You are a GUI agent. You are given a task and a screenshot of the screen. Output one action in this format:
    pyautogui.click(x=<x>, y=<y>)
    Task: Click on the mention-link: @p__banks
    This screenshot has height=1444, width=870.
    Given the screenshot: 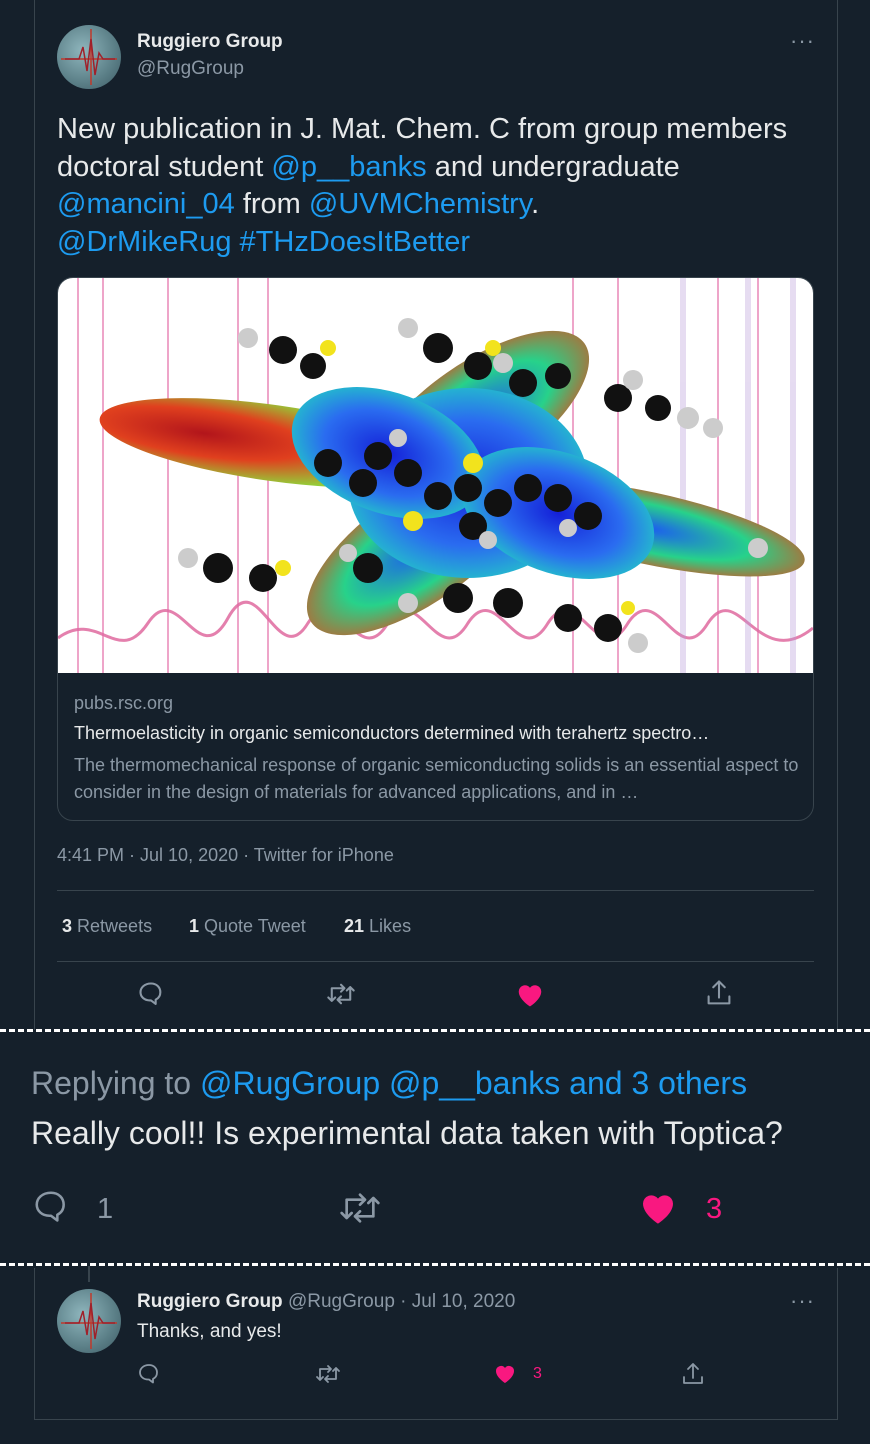 What is the action you would take?
    pyautogui.click(x=348, y=167)
    